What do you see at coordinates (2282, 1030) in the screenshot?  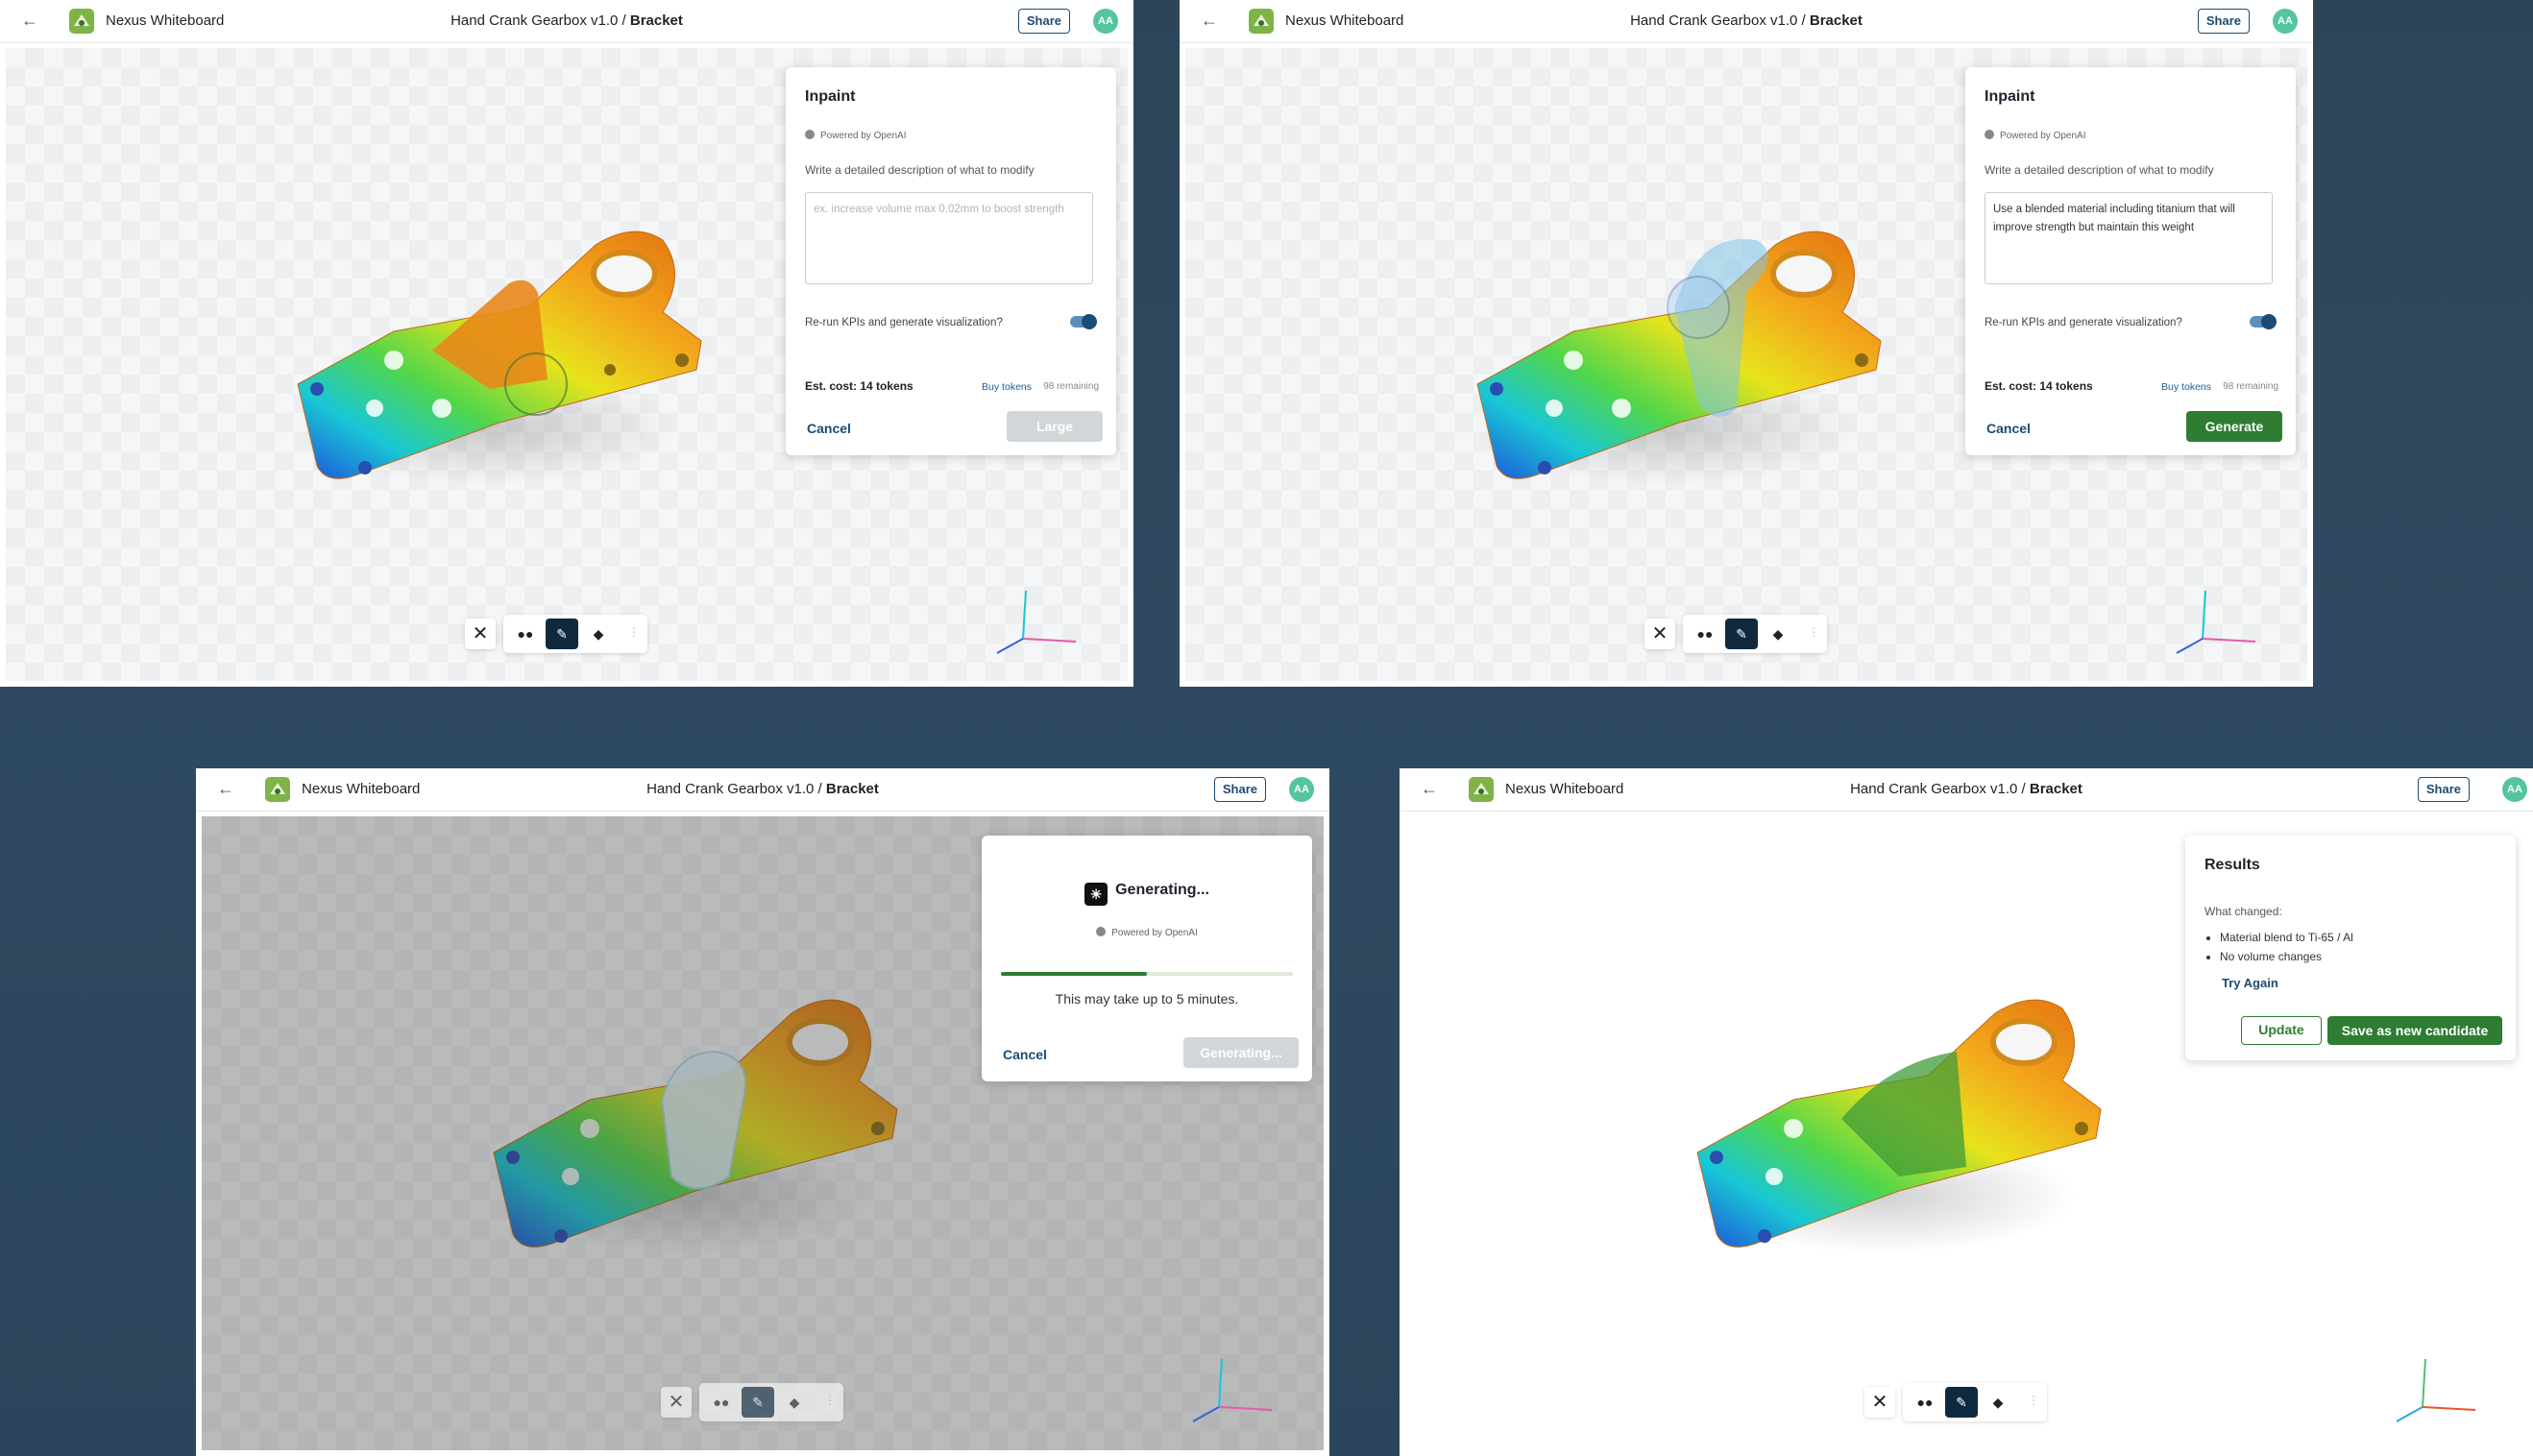 I see `update-button: Update` at bounding box center [2282, 1030].